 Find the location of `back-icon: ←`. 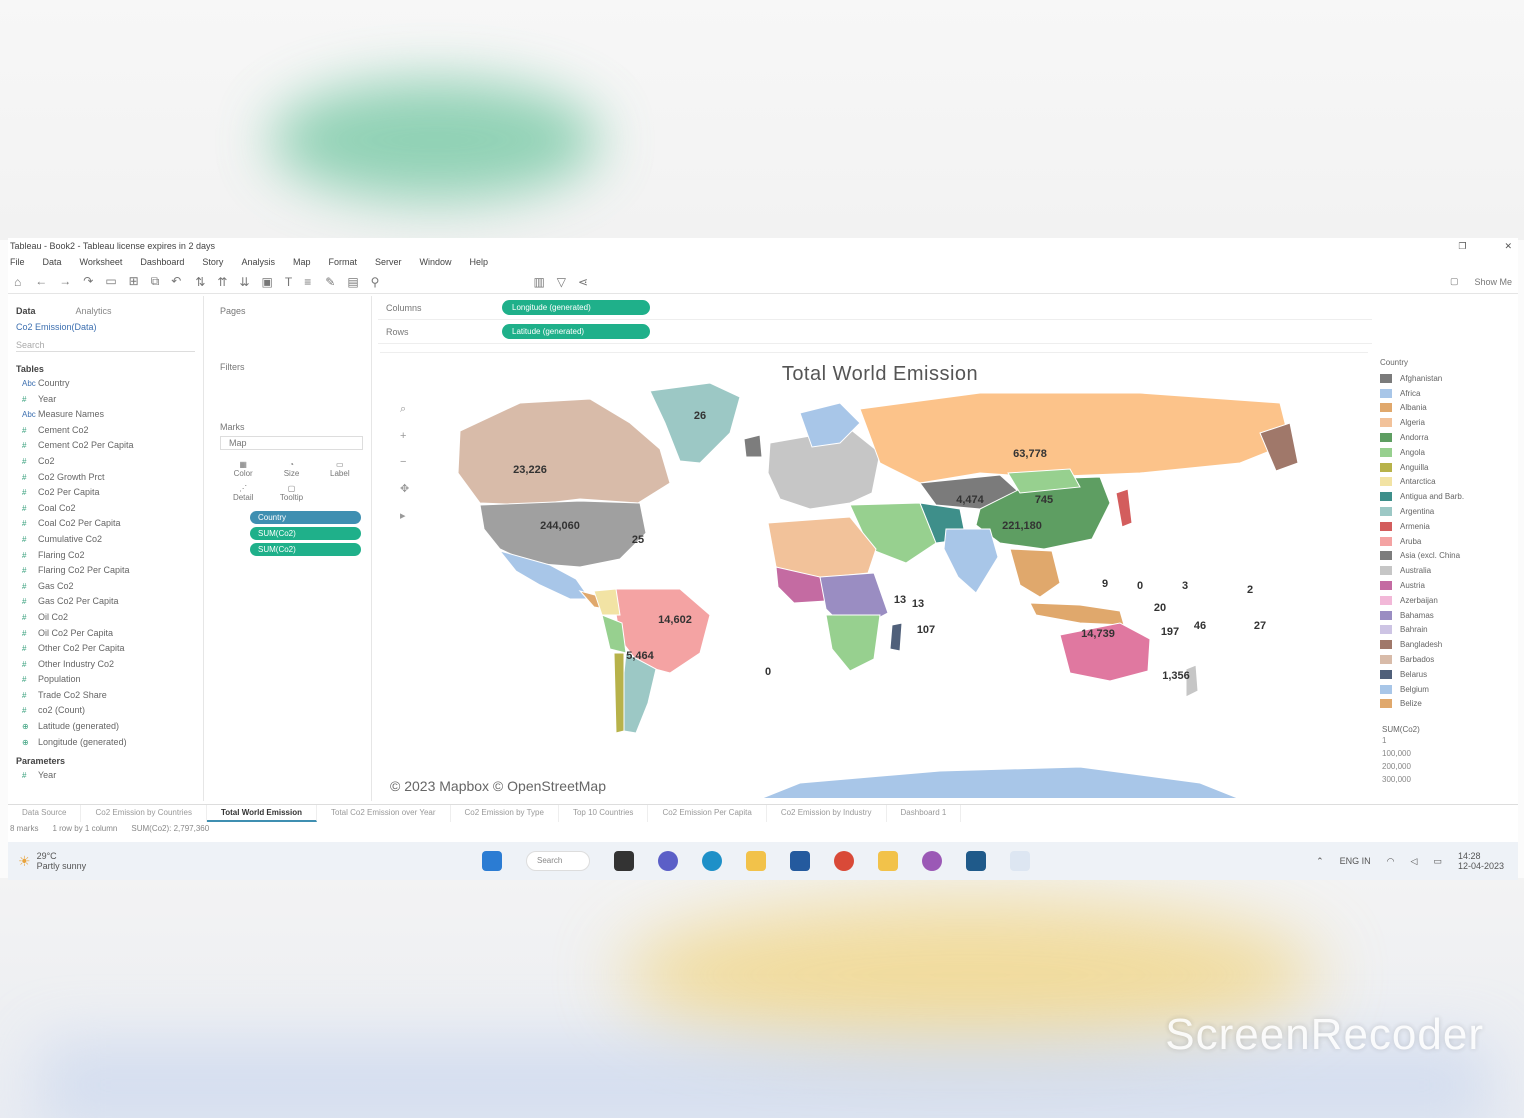

back-icon: ← is located at coordinates (41, 281).